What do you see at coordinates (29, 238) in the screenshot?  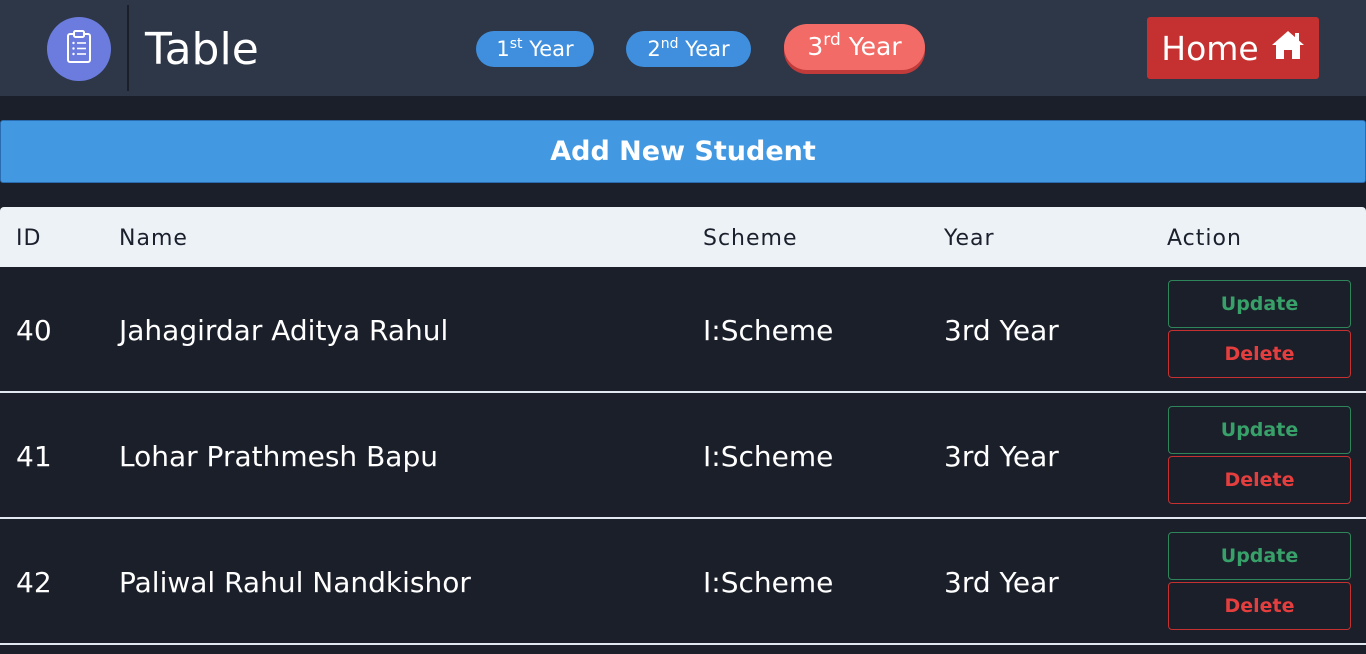 I see `column-header-id: ID` at bounding box center [29, 238].